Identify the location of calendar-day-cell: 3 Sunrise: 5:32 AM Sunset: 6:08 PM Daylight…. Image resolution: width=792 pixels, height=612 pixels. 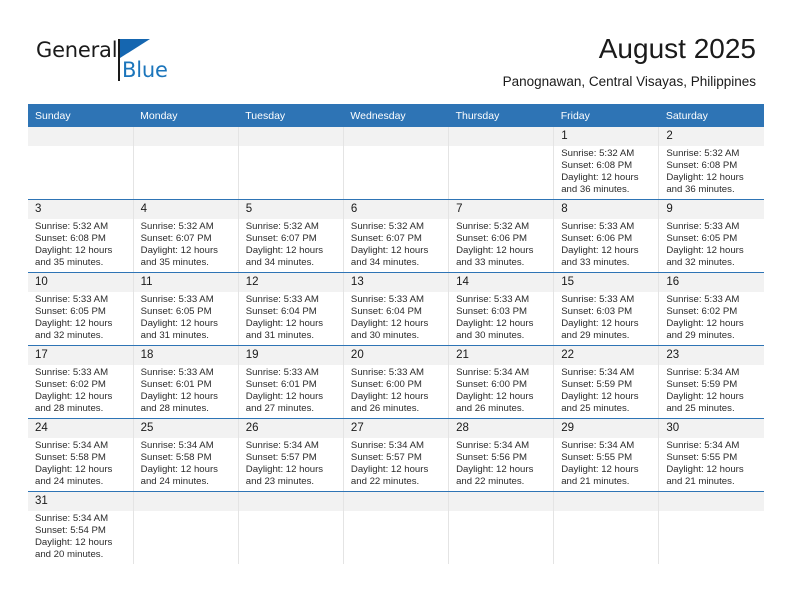
(81, 236).